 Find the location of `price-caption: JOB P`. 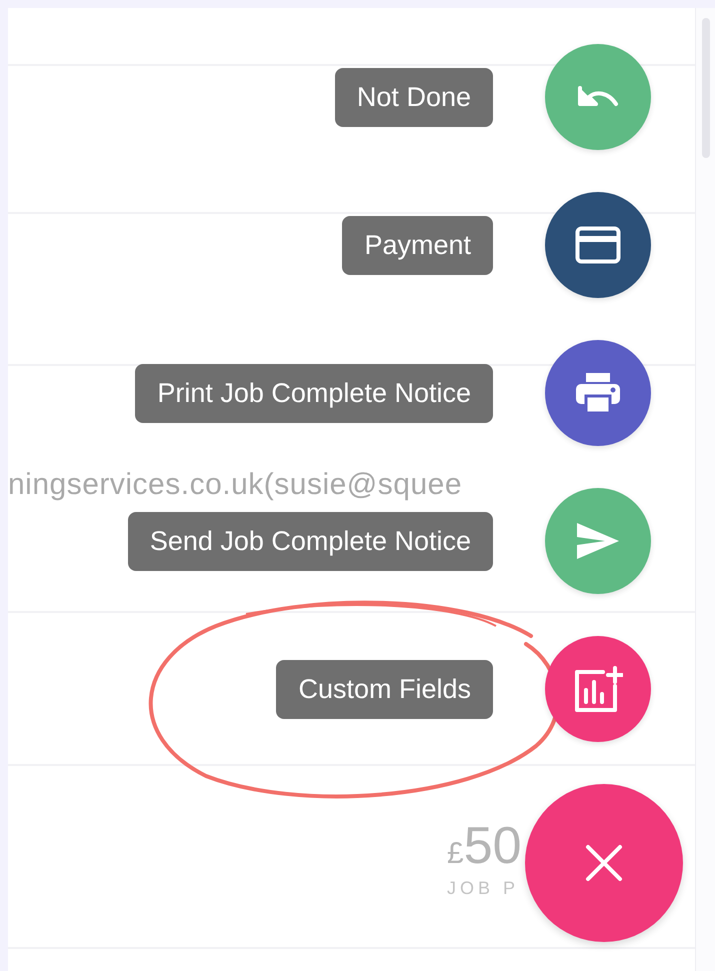

price-caption: JOB P is located at coordinates (483, 888).